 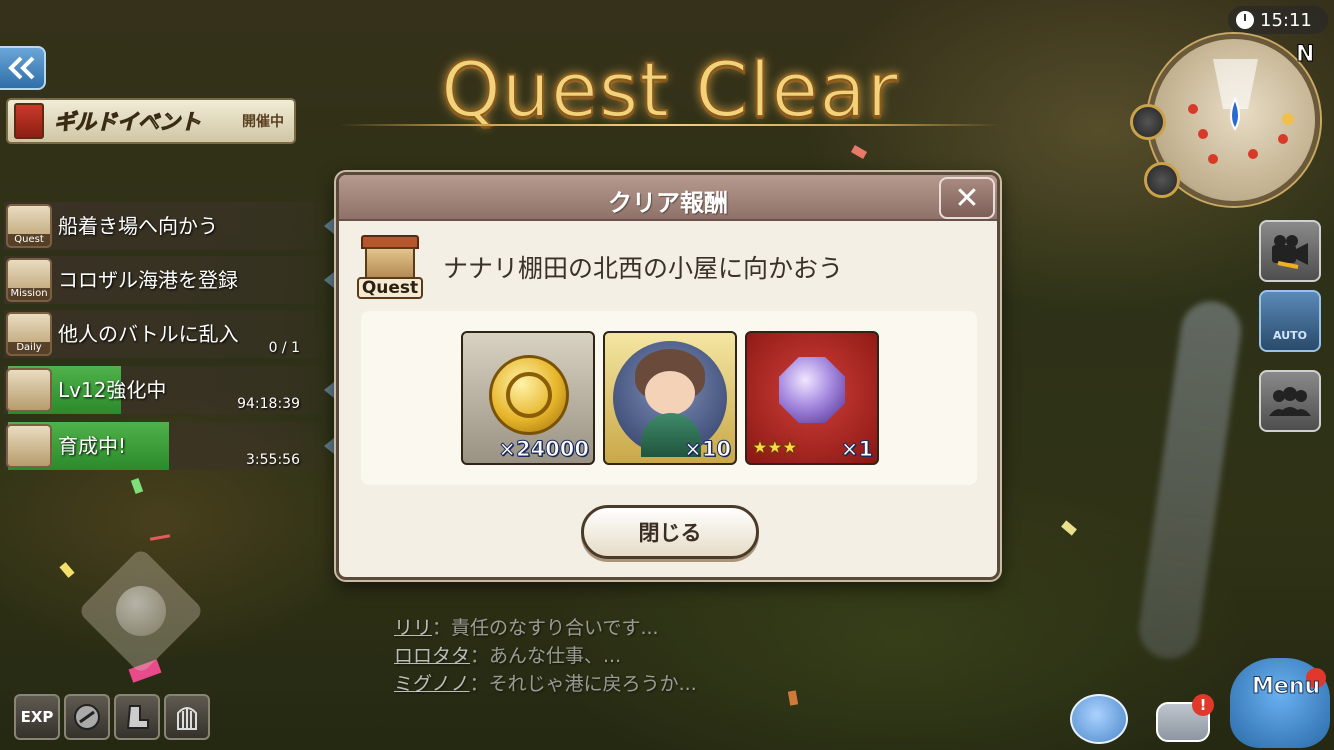 I want to click on close-icon: ✕, so click(x=967, y=198).